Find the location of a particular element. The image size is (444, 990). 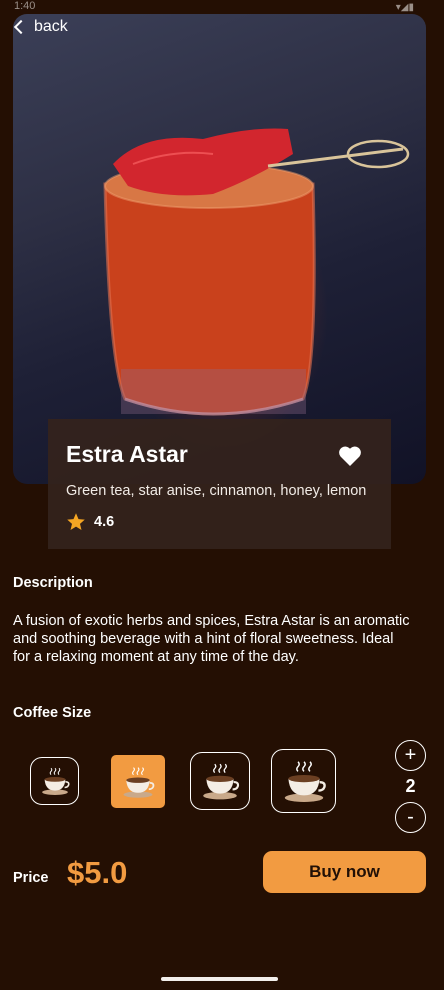

back-label: back is located at coordinates (51, 26).